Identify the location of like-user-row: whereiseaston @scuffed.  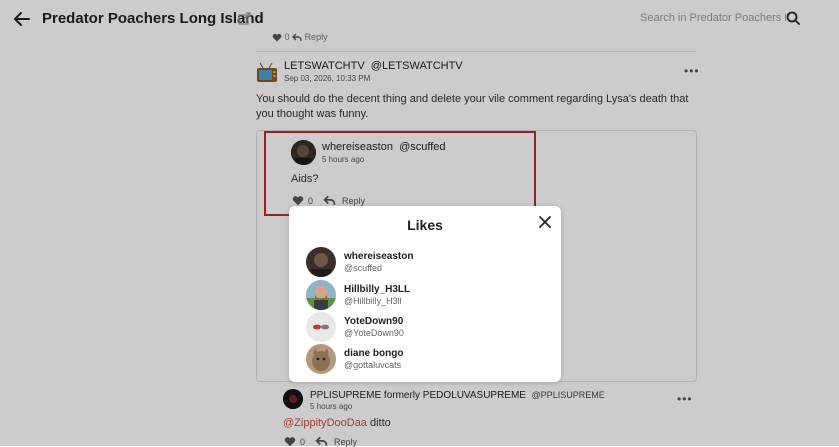
(421, 263).